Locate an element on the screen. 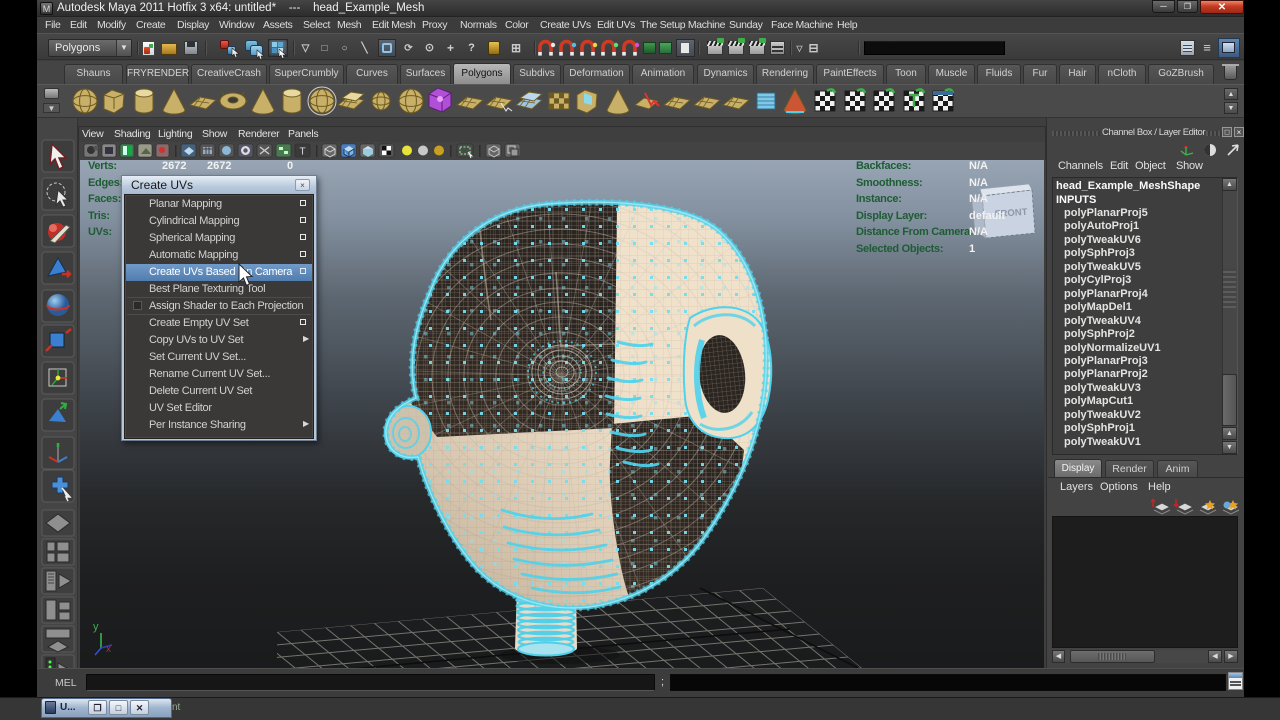  svg-text: x is located at coordinates (108, 649).